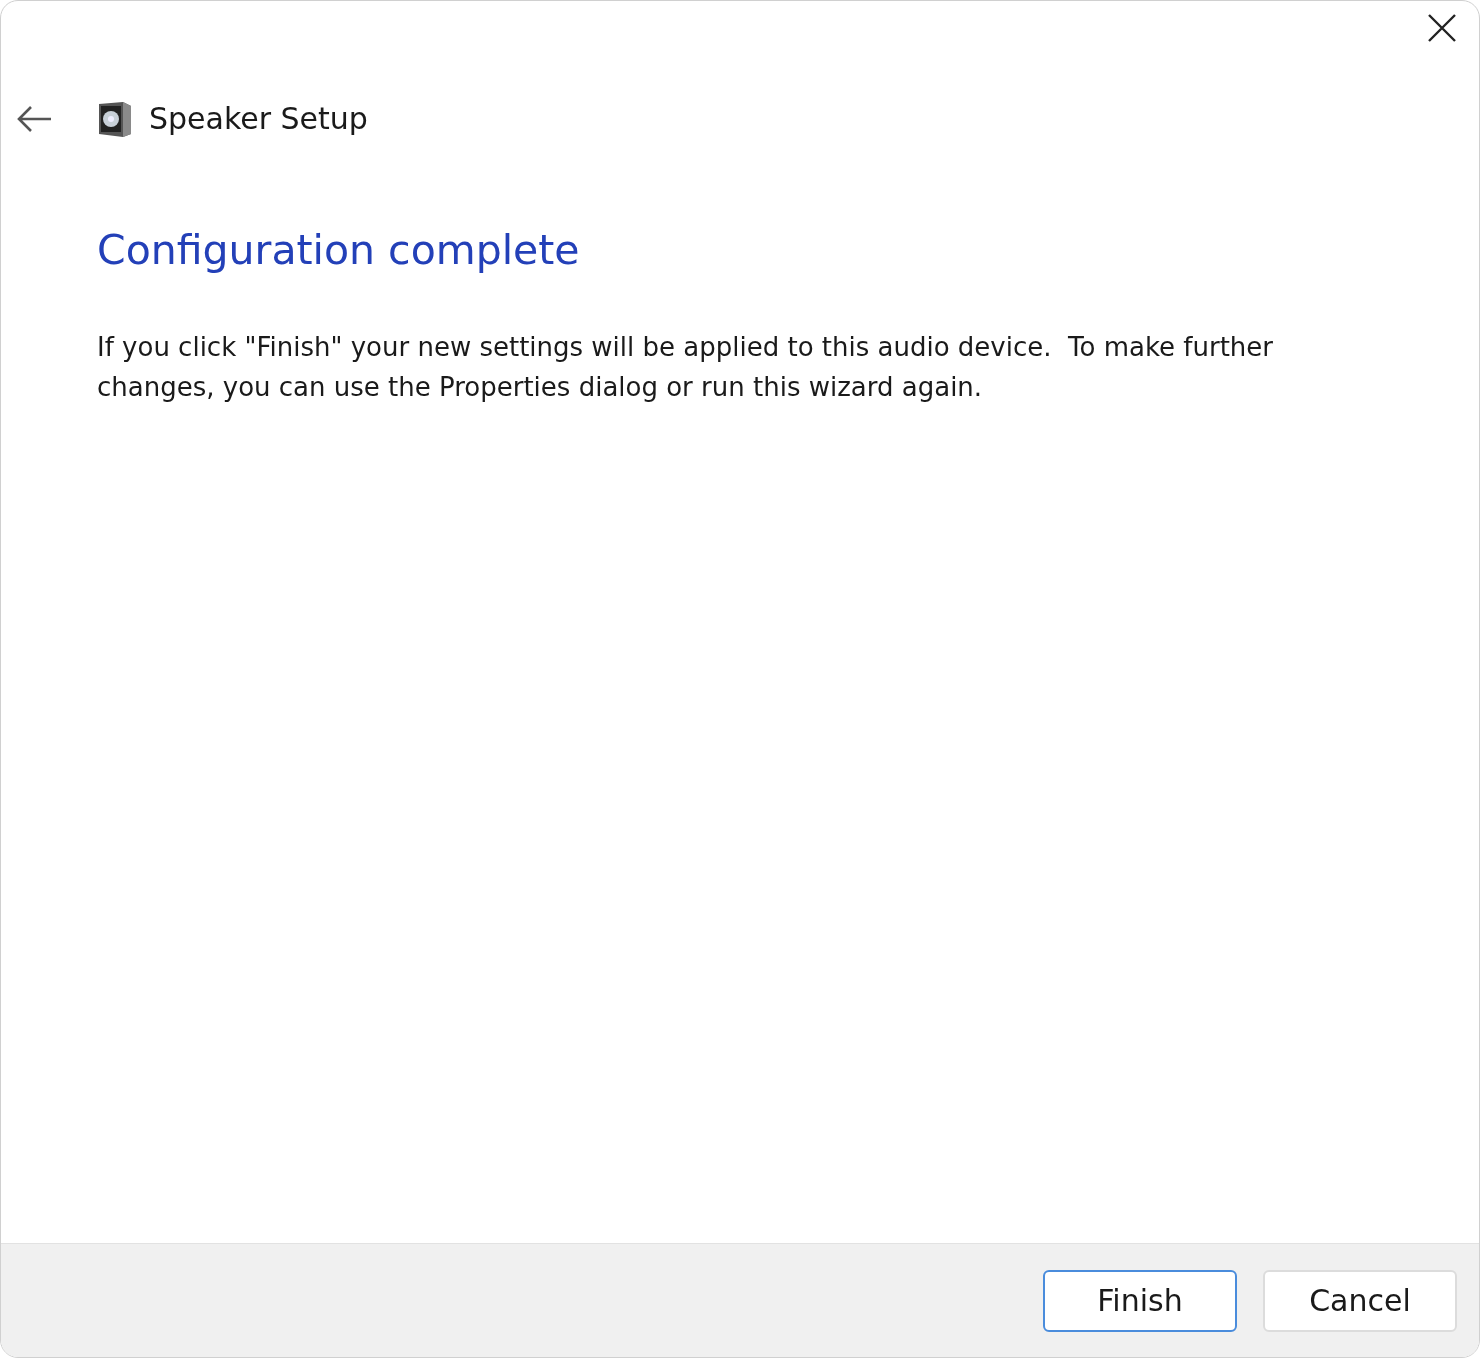 The height and width of the screenshot is (1360, 1482). I want to click on finish-button: Finish, so click(1140, 1300).